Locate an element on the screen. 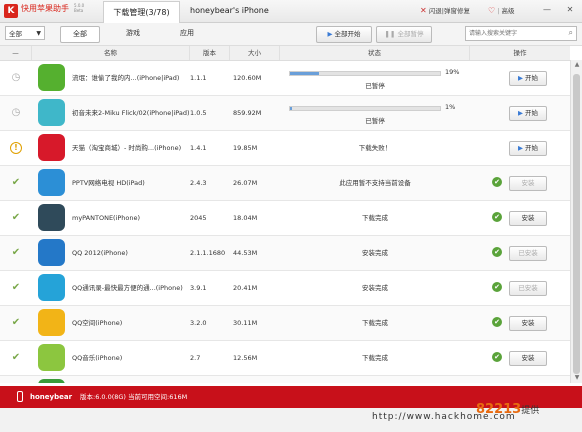  app-name: PPTV网络电视 HD(iPad) is located at coordinates (108, 182).